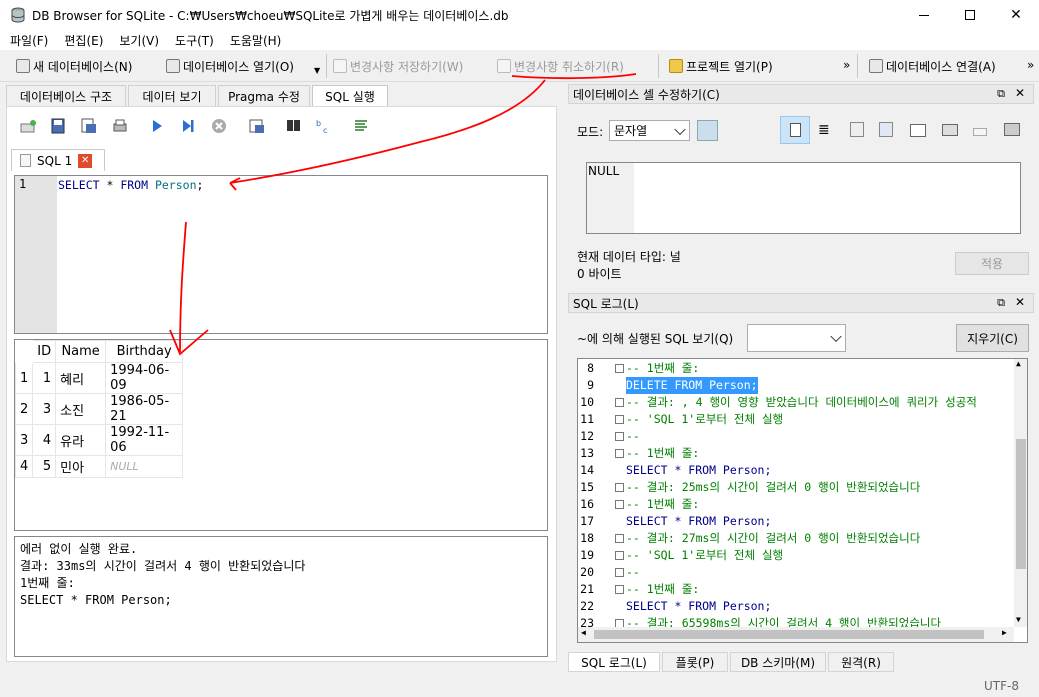 The image size is (1039, 697). Describe the element at coordinates (649, 130) in the screenshot. I see `mode-select: 문자열` at that location.